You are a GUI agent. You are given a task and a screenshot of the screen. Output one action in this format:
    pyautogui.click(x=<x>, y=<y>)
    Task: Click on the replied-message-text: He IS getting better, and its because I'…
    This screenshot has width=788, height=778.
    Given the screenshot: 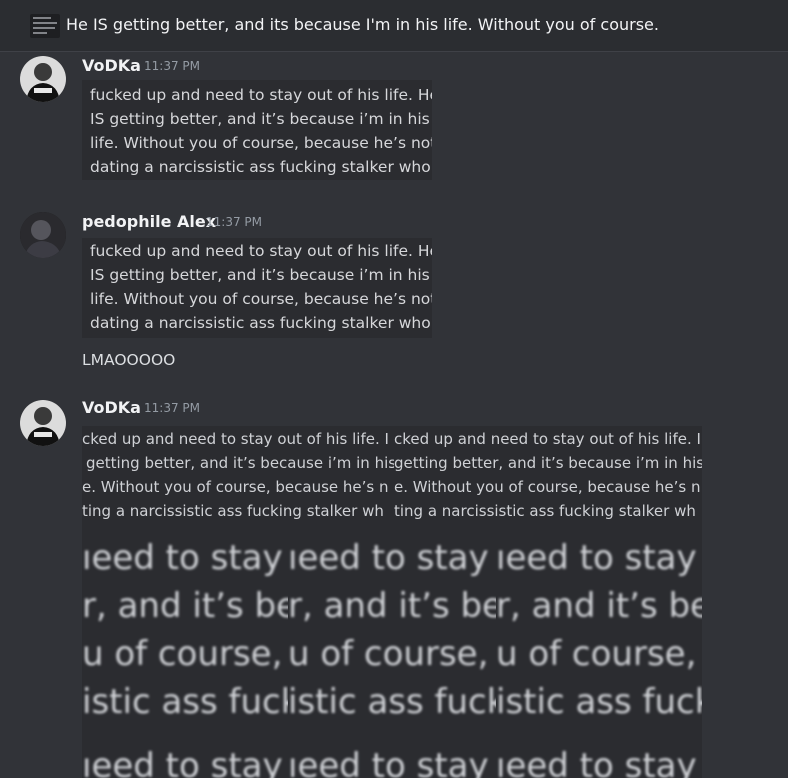 What is the action you would take?
    pyautogui.click(x=362, y=24)
    